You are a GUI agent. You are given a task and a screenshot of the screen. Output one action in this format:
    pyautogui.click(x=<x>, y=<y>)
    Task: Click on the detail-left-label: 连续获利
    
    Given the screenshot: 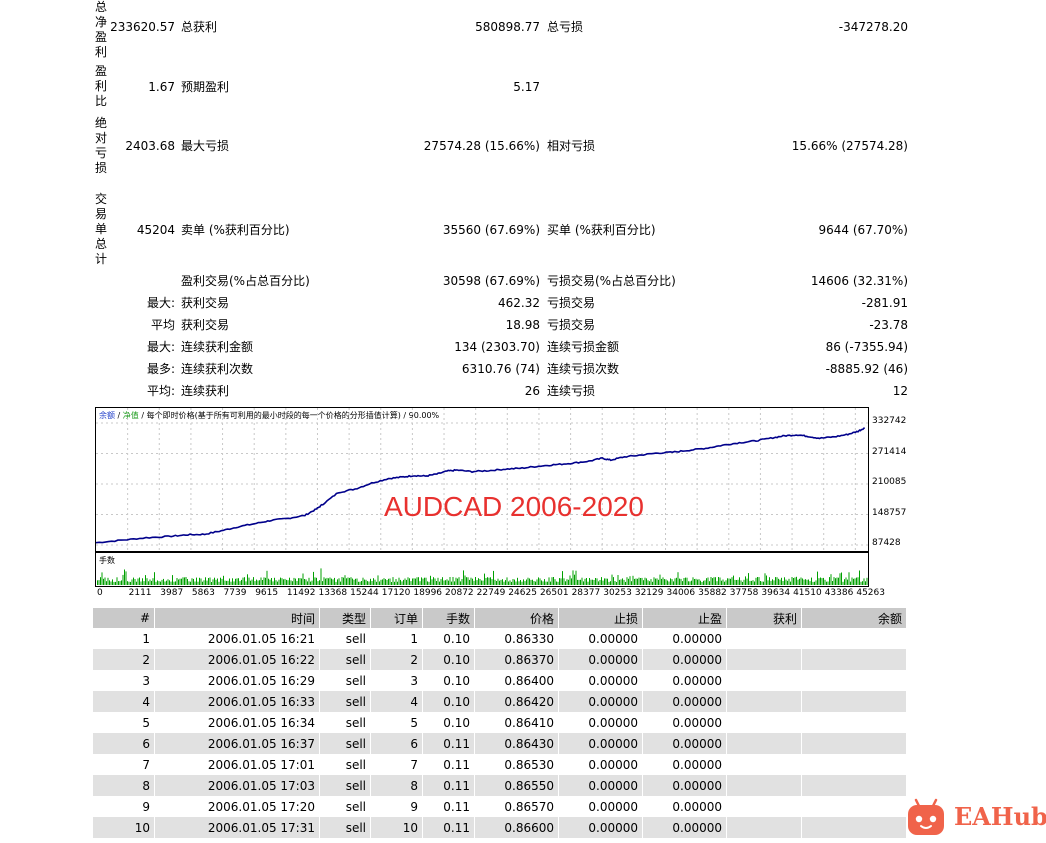 What is the action you would take?
    pyautogui.click(x=205, y=391)
    